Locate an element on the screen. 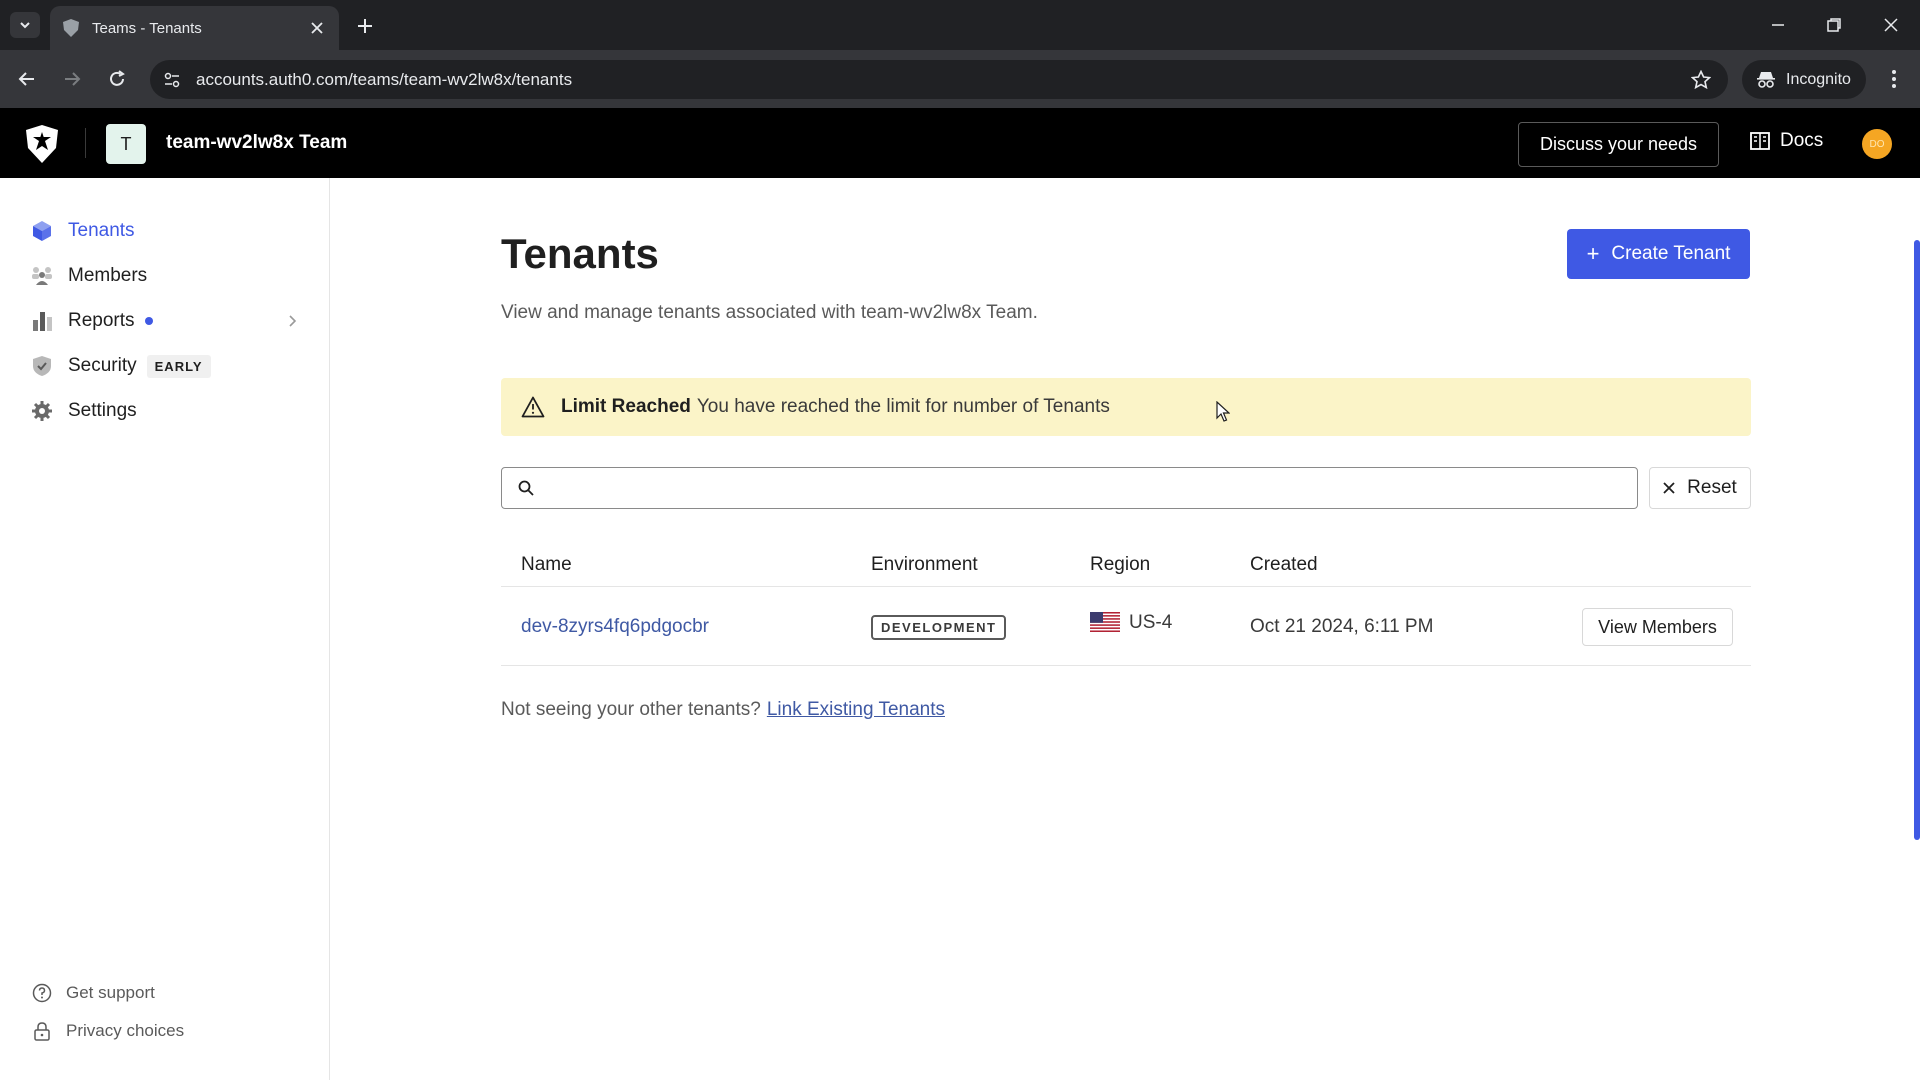  table-row-divider is located at coordinates (1126, 665).